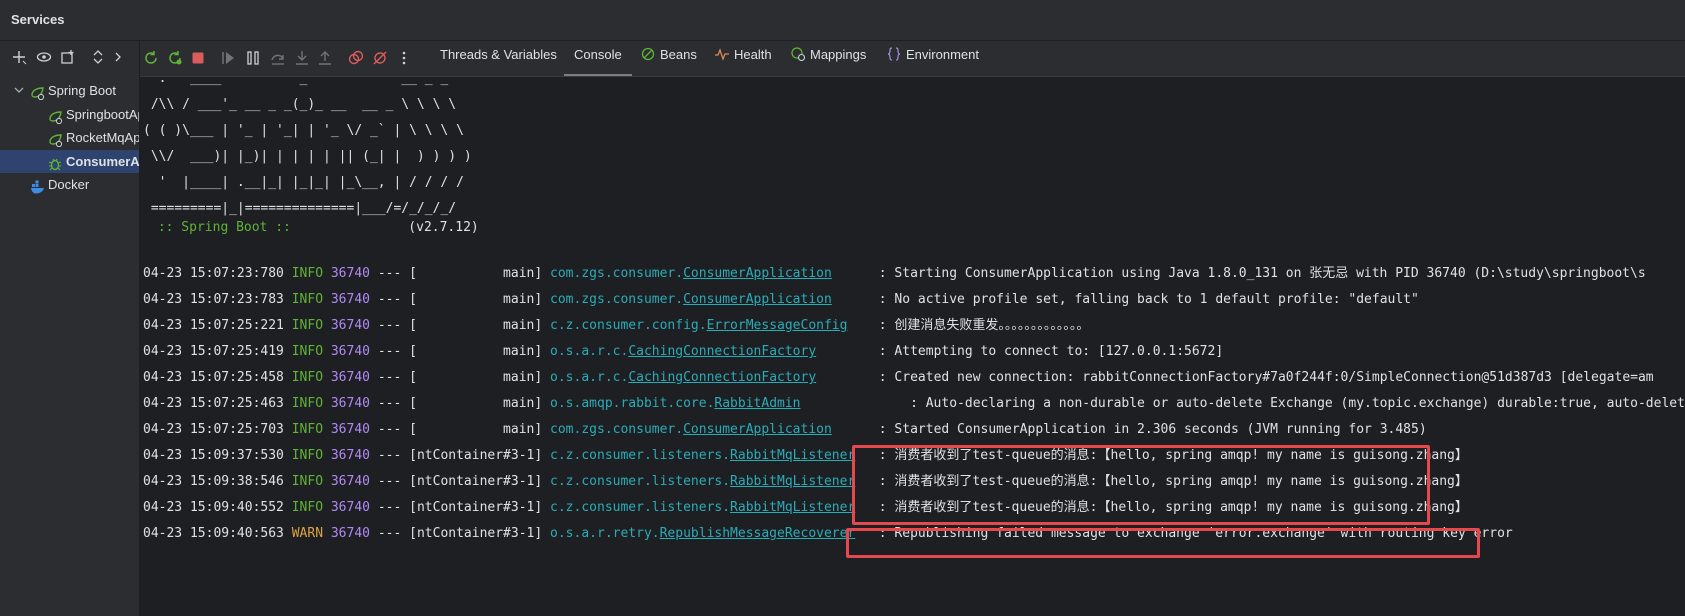 Image resolution: width=1685 pixels, height=616 pixels. I want to click on tree-node-app-selected: ConsumerApplication, so click(70, 161).